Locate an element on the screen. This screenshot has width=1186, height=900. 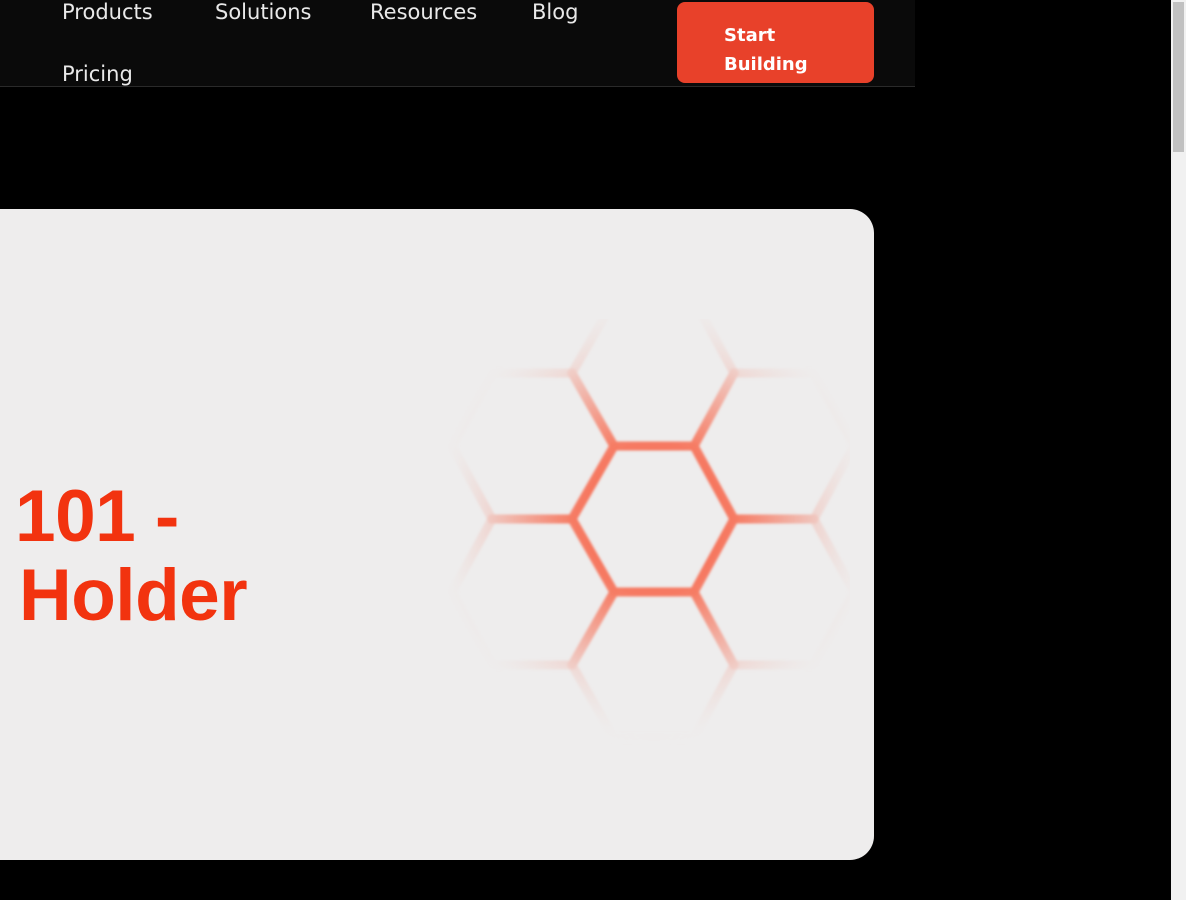
hero-title-line2: en Holder is located at coordinates (124, 595).